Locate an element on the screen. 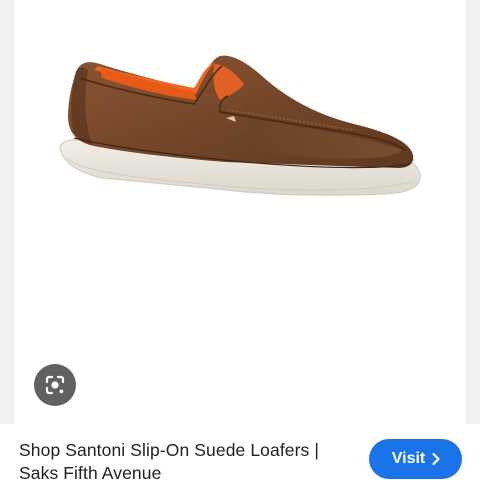 This screenshot has height=480, width=480. visit-button: Visit is located at coordinates (415, 459).